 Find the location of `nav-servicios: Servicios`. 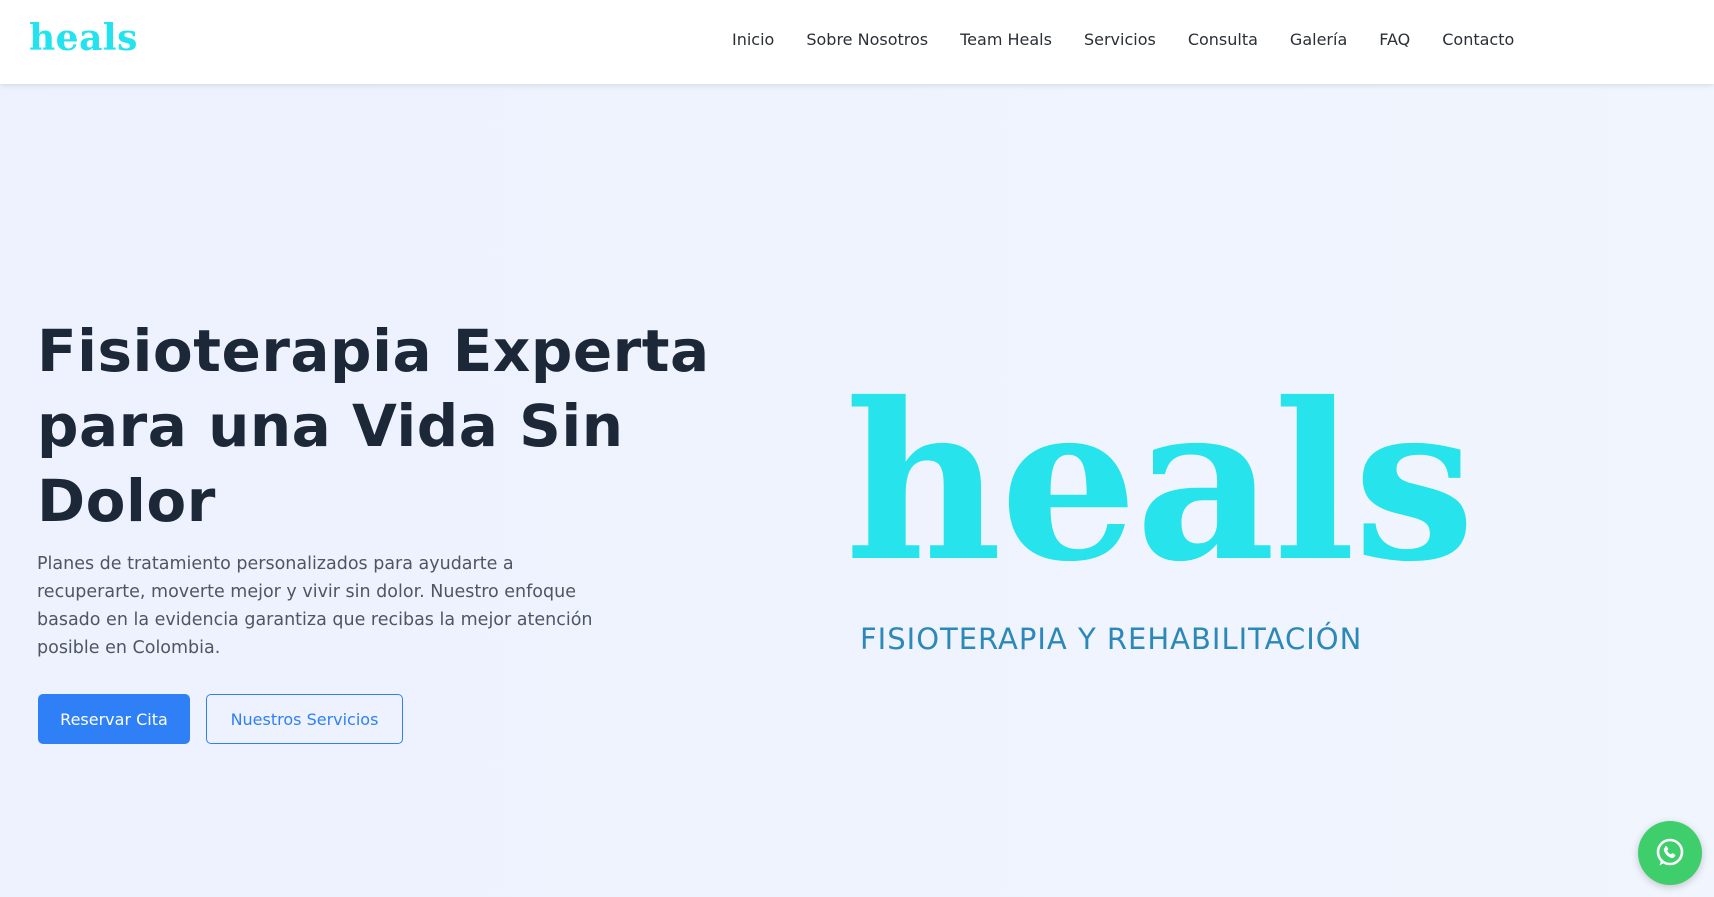

nav-servicios: Servicios is located at coordinates (1120, 40).